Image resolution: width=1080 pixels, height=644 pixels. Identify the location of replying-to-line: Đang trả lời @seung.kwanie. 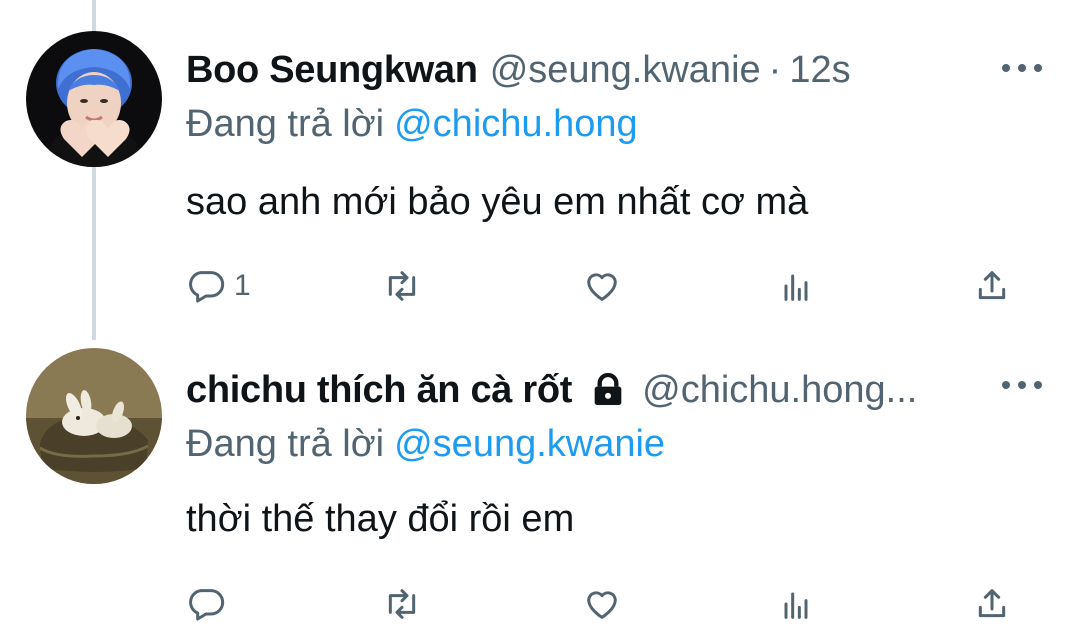
(425, 444).